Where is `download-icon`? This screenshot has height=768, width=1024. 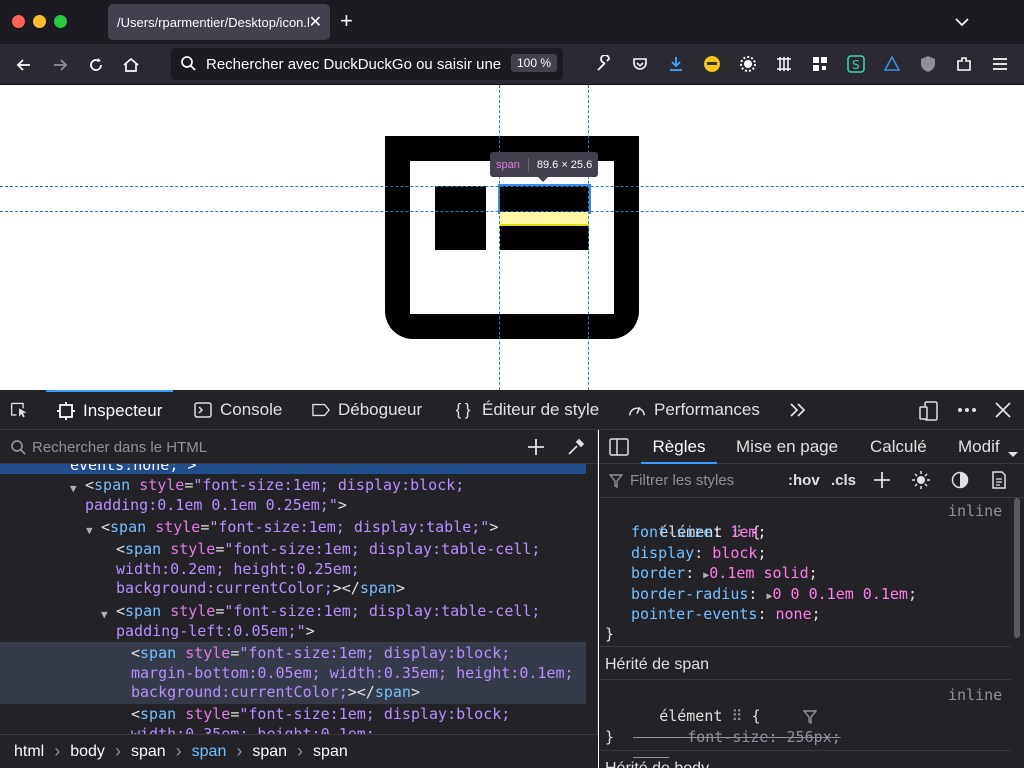
download-icon is located at coordinates (676, 64).